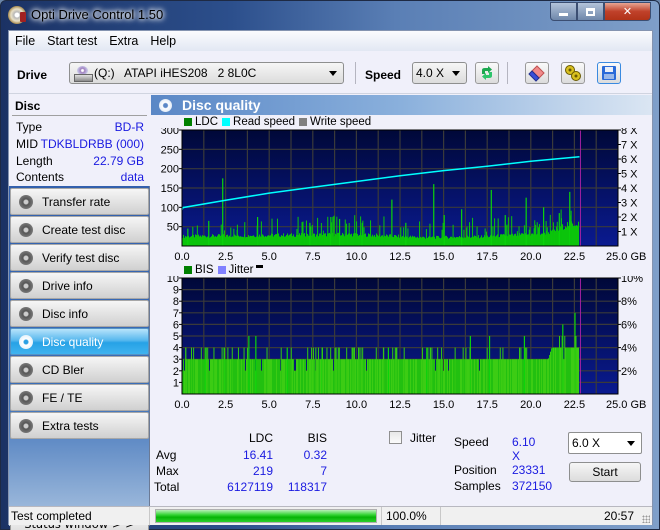 The image size is (660, 530). Describe the element at coordinates (72, 41) in the screenshot. I see `menu-start-test: Start test` at that location.